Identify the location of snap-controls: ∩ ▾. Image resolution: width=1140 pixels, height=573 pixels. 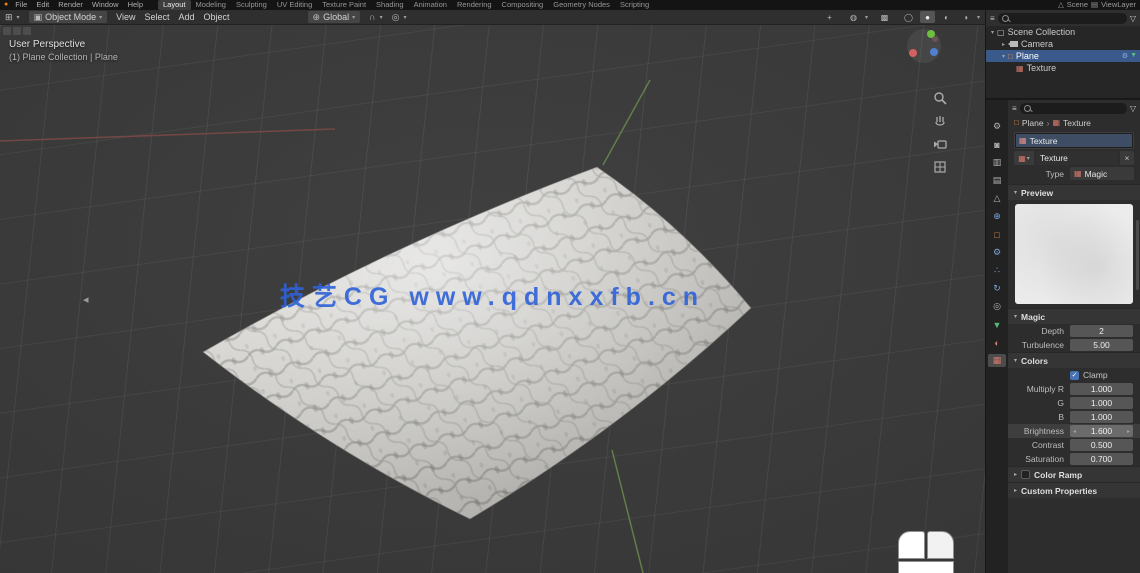
(375, 17).